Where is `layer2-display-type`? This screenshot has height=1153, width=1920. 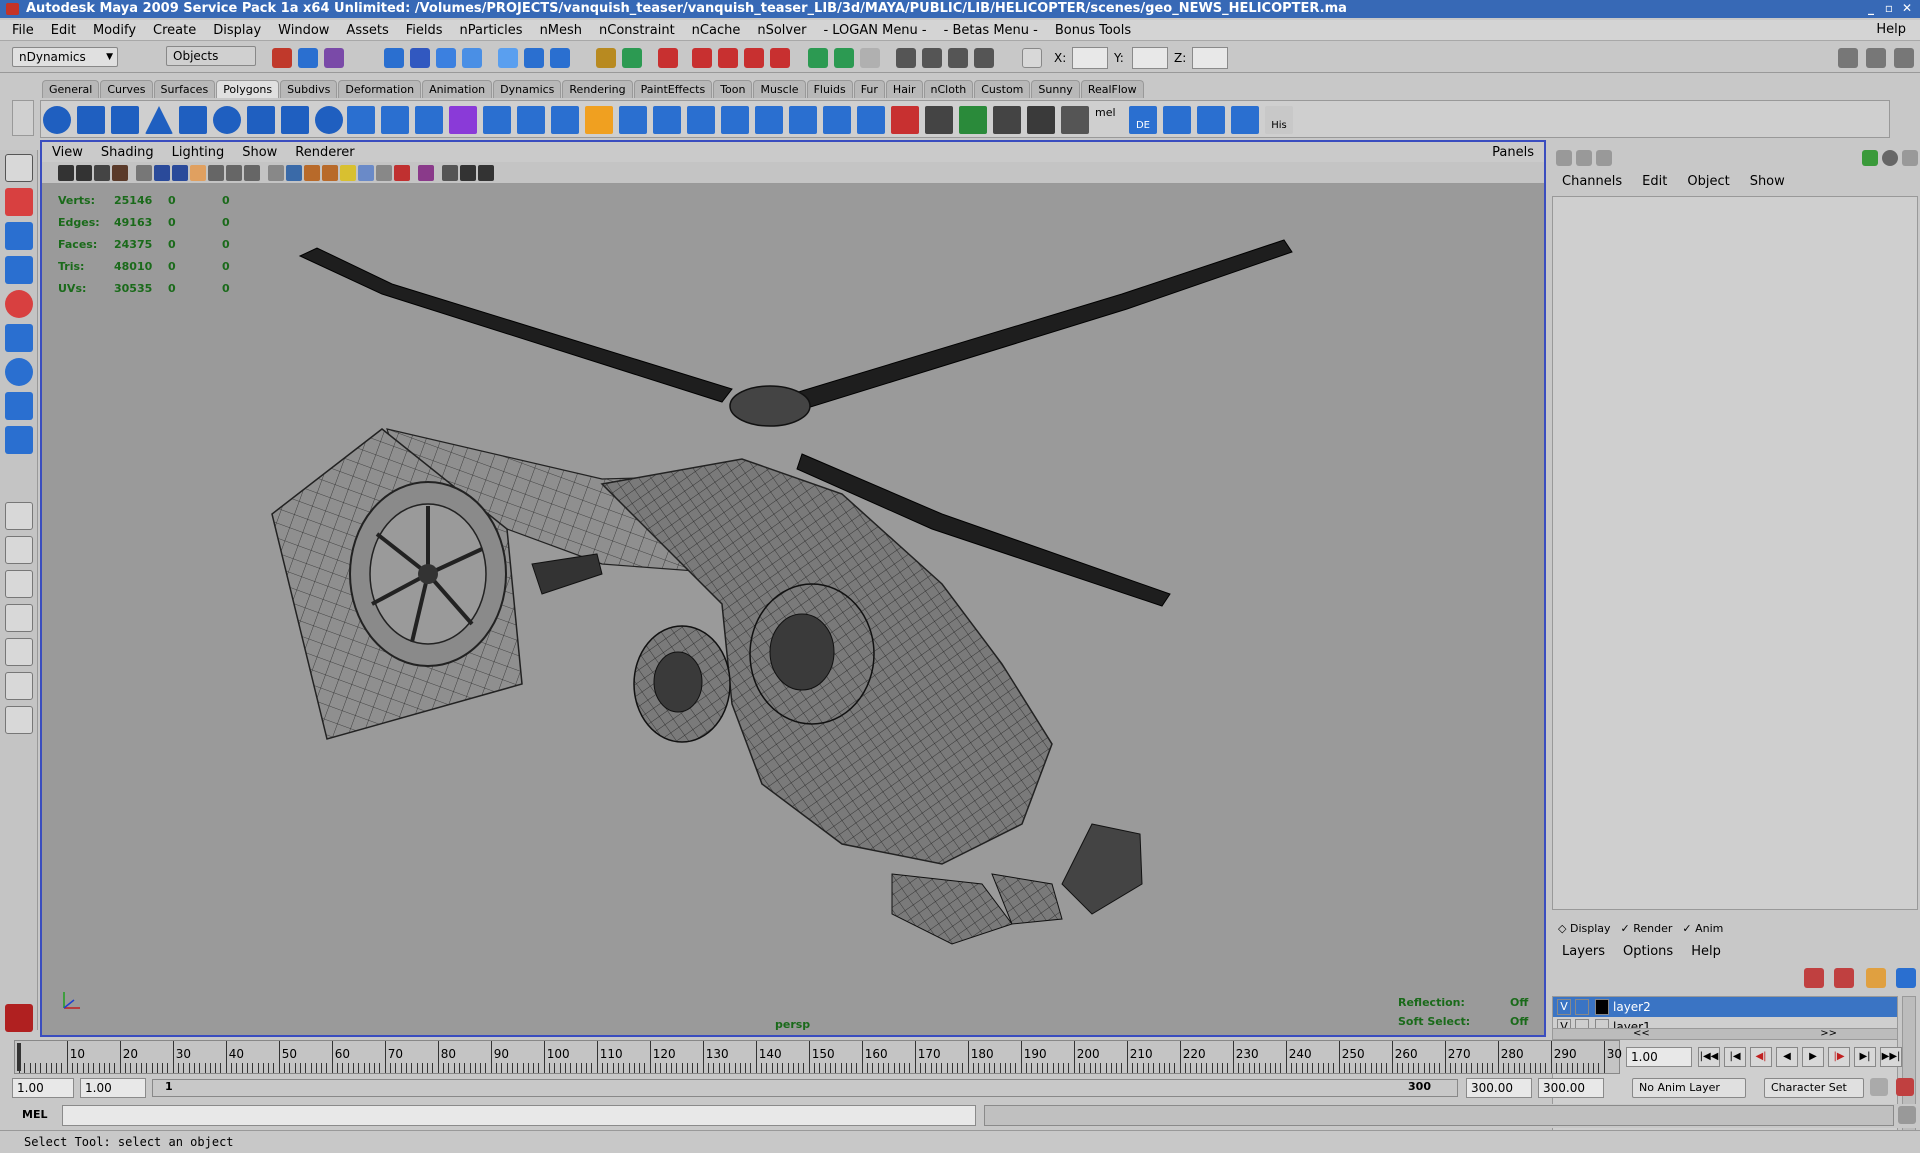
layer2-display-type is located at coordinates (1582, 1007).